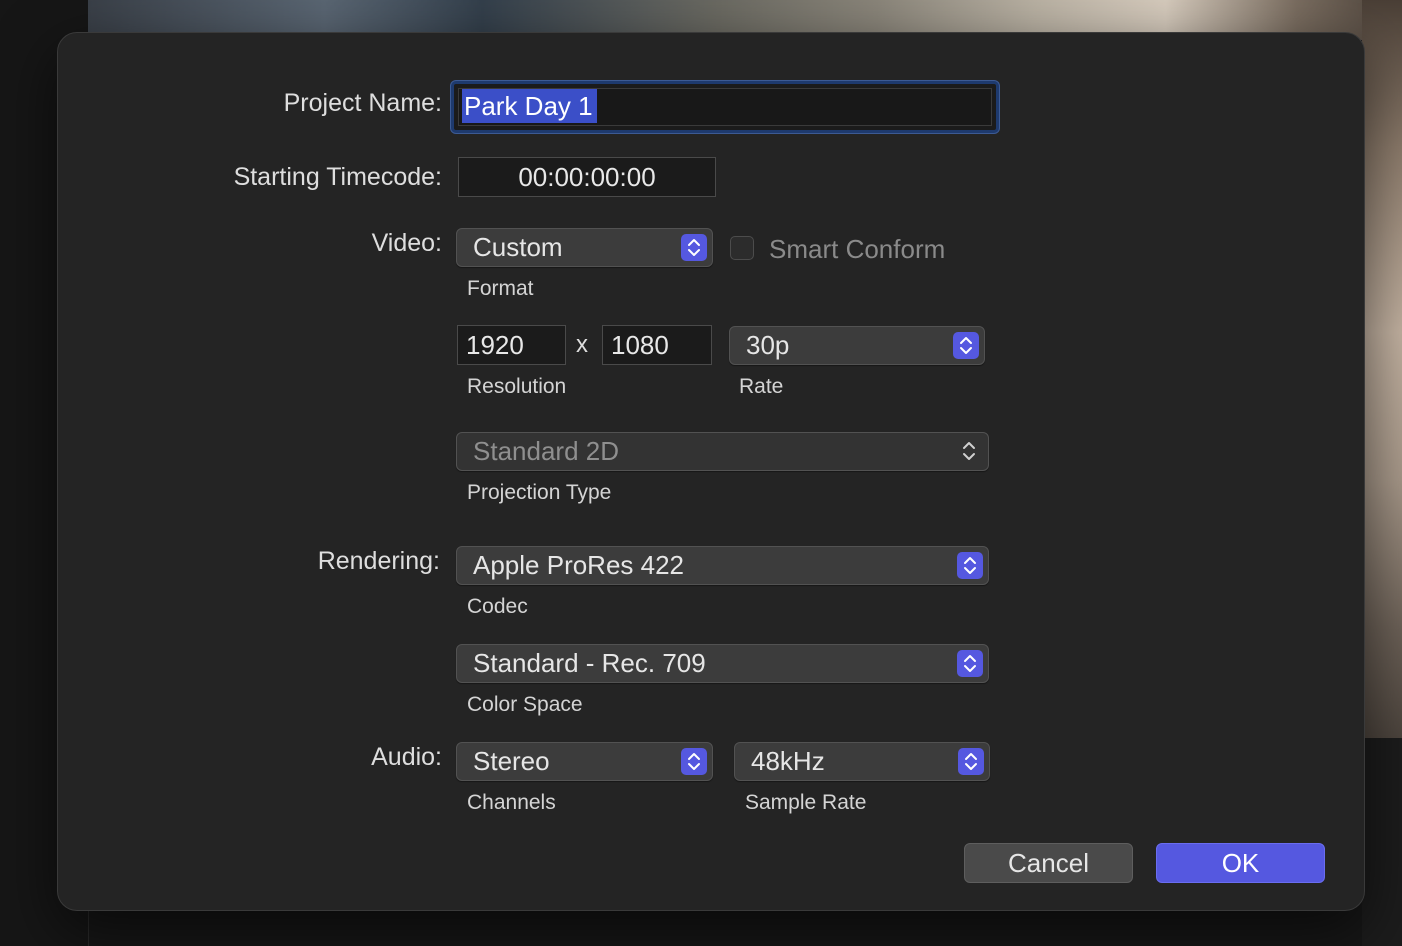  What do you see at coordinates (337, 177) in the screenshot?
I see `starting-timecode-label: Starting Timecode:` at bounding box center [337, 177].